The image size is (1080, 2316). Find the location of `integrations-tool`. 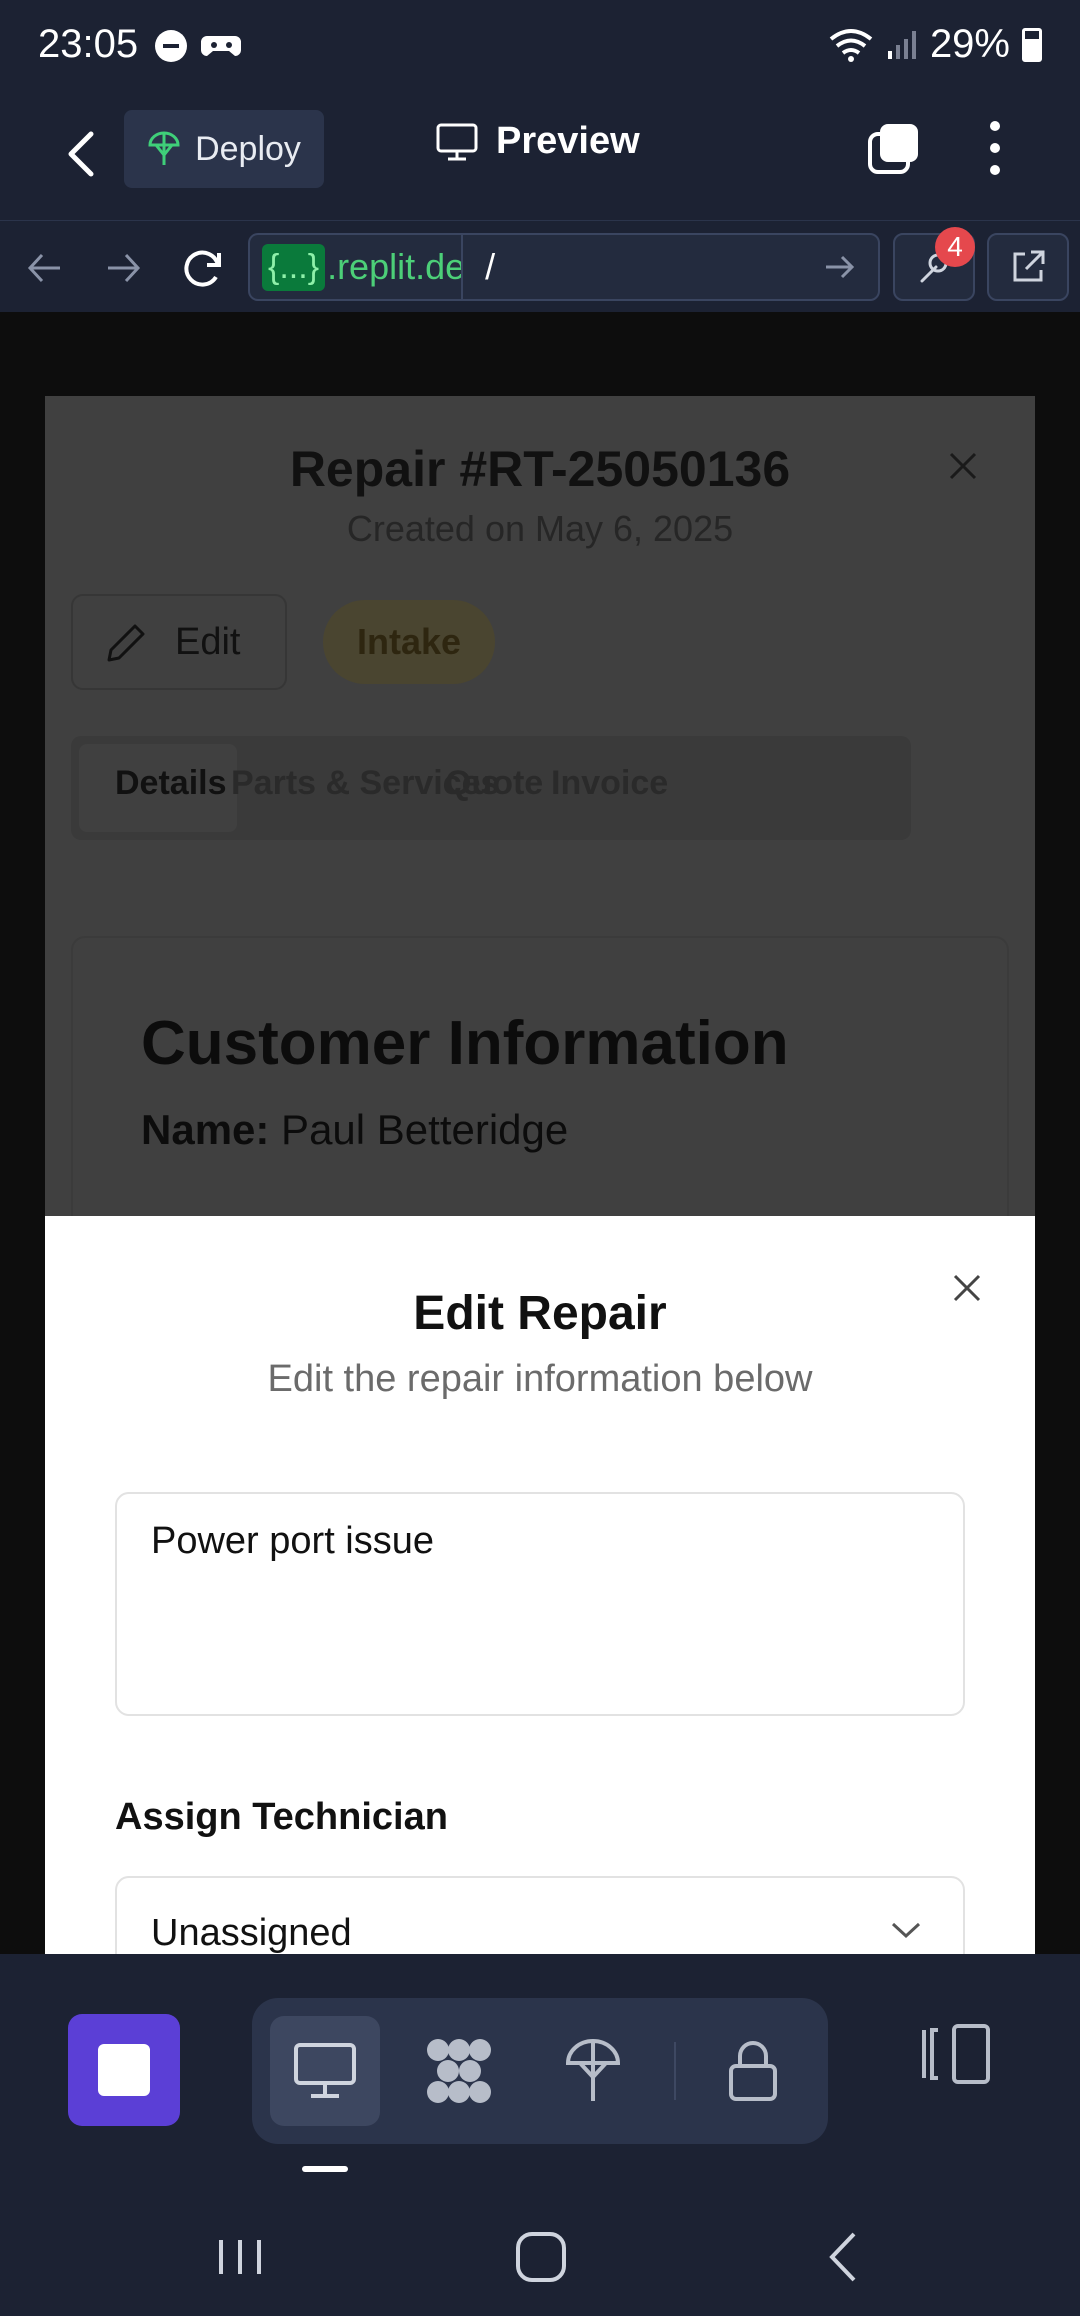

integrations-tool is located at coordinates (459, 2071).